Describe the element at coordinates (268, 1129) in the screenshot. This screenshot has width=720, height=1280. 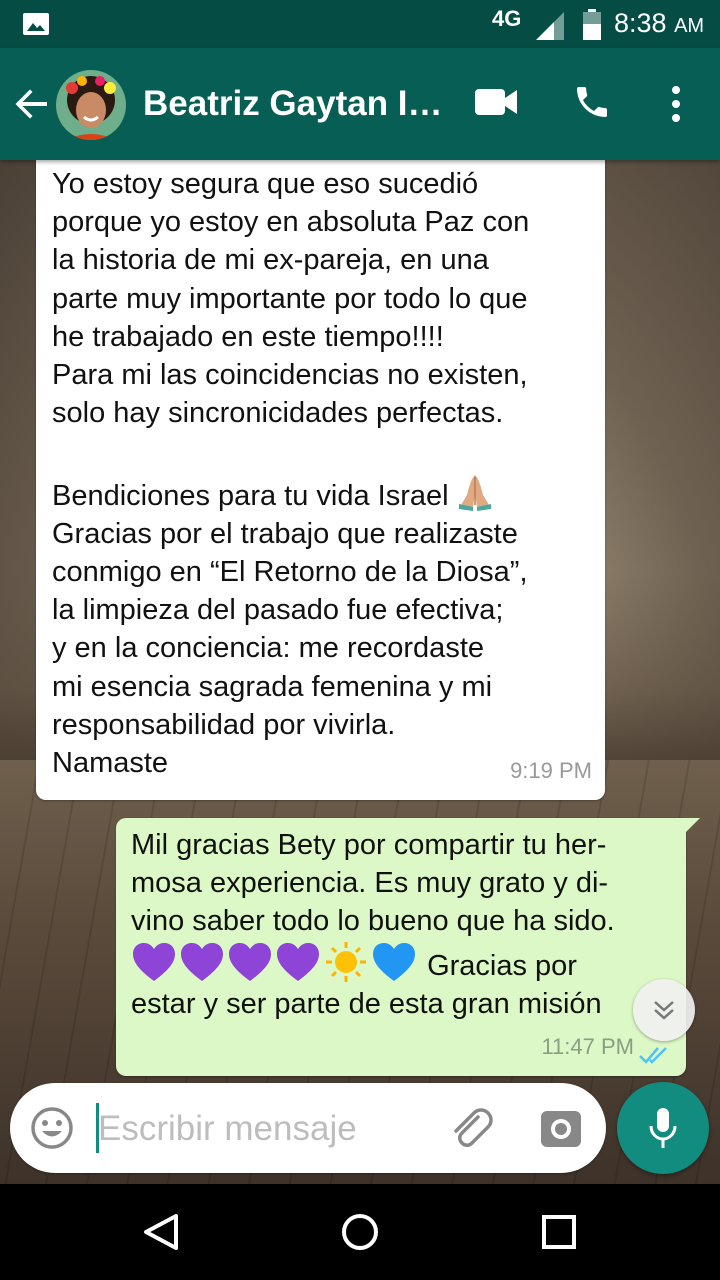
I see `message-input` at that location.